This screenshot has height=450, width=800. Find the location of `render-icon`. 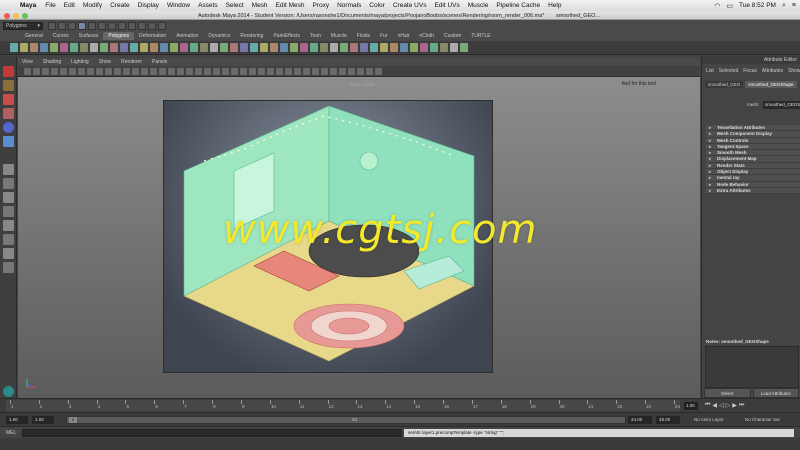

render-icon is located at coordinates (142, 26).